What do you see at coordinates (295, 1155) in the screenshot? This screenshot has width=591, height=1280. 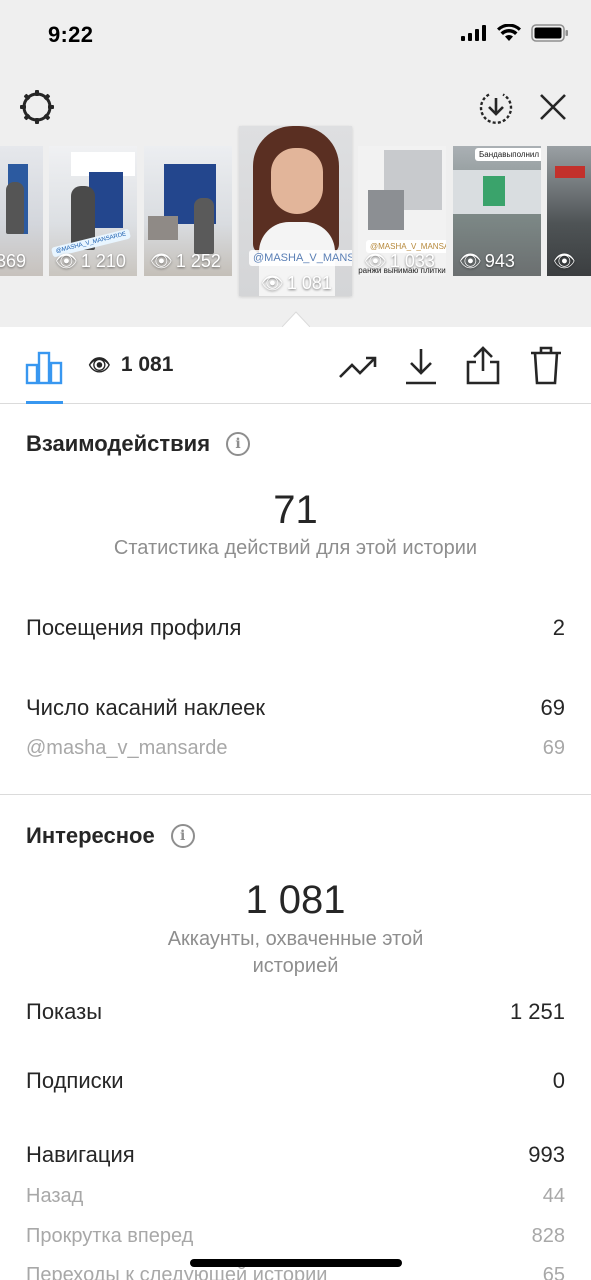 I see `stat-row: Навигация 993` at bounding box center [295, 1155].